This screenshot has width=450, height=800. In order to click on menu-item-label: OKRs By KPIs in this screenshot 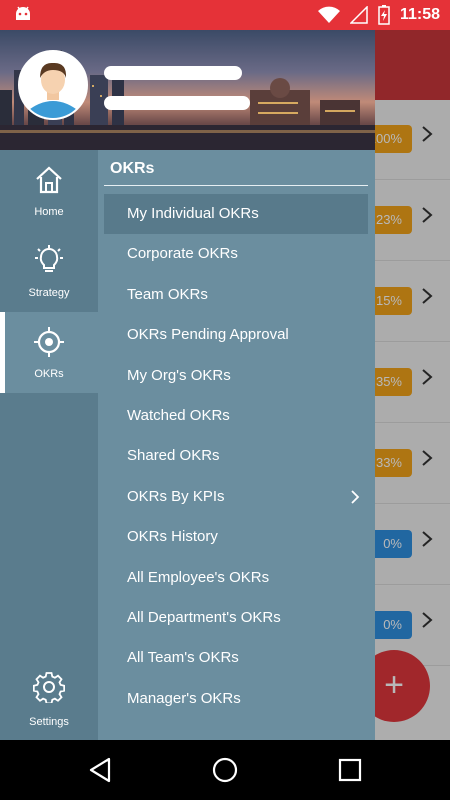, I will do `click(176, 496)`.